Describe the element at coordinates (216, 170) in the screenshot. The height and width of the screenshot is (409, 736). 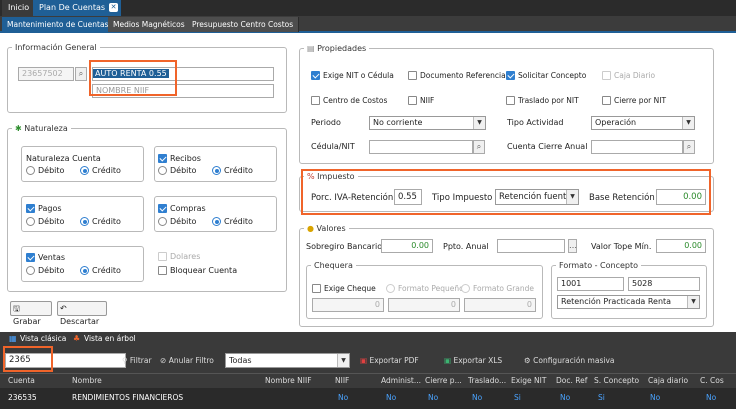
I see `recibos-credito-radio` at that location.